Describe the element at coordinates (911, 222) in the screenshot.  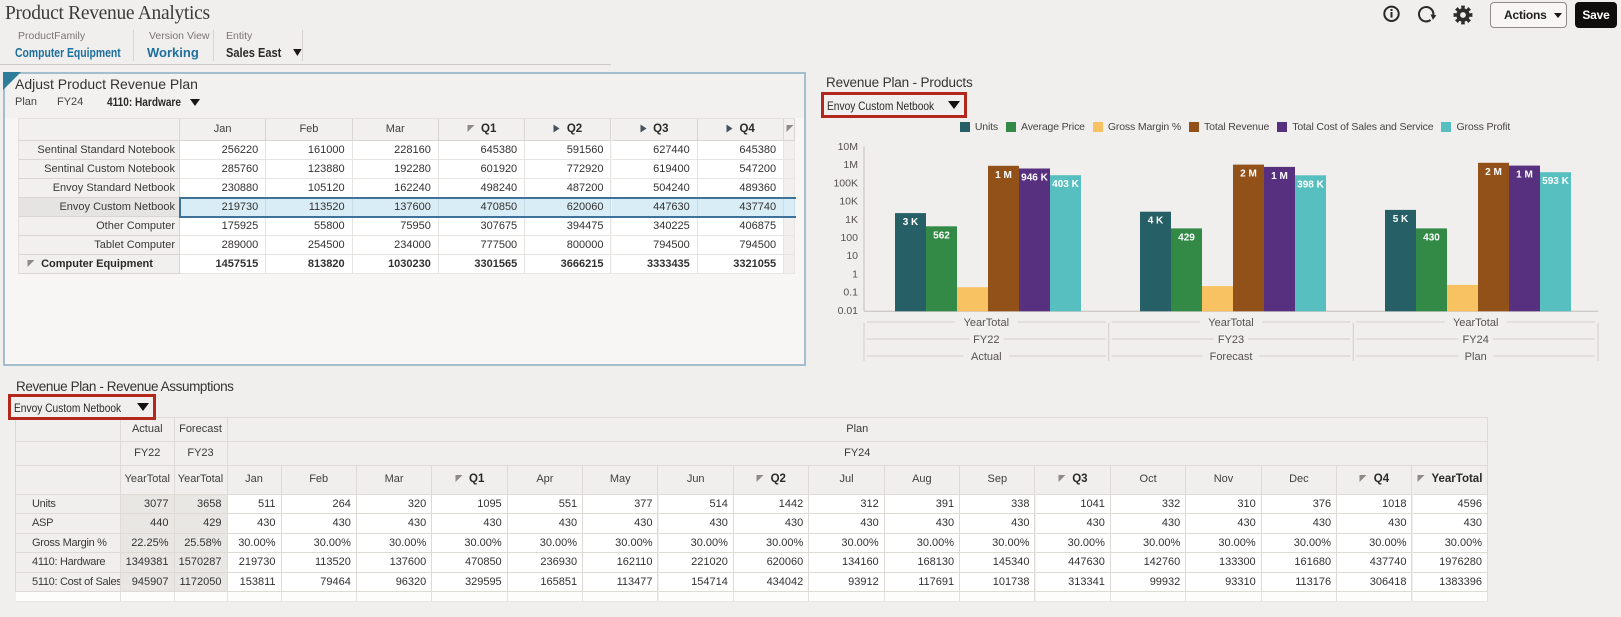
I see `svg-text: 3 K` at that location.